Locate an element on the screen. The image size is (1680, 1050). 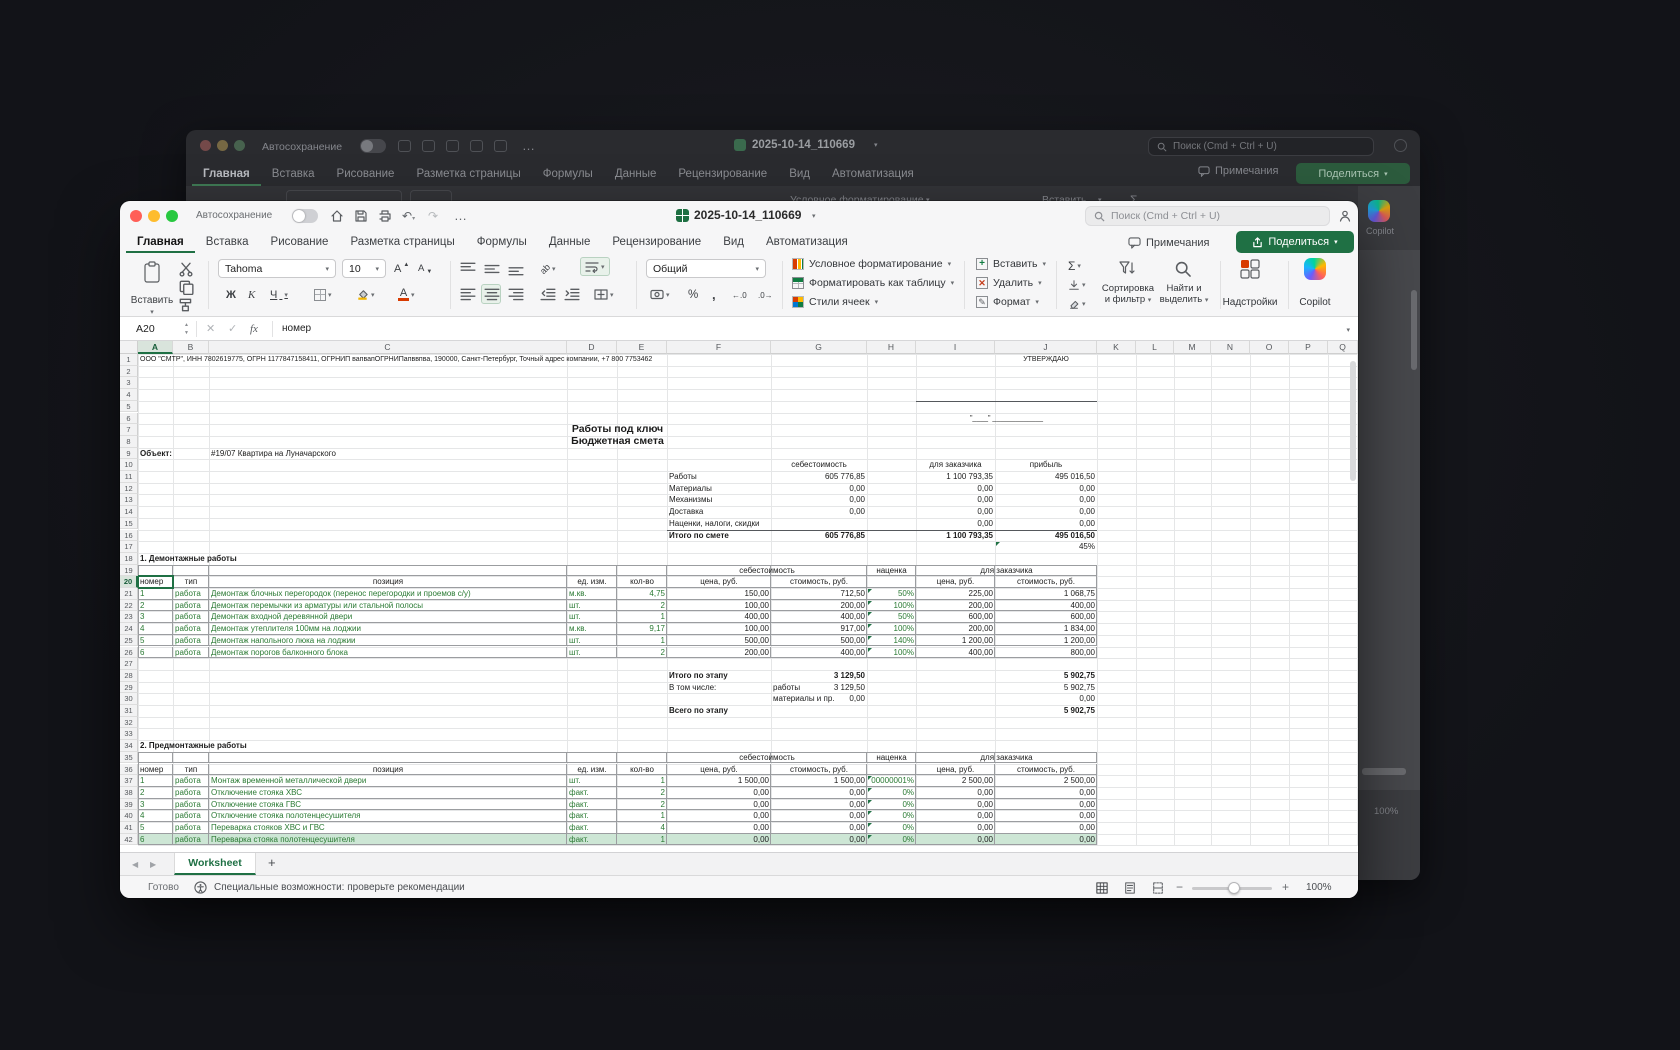
cell-B42: работа is located at coordinates (191, 840).